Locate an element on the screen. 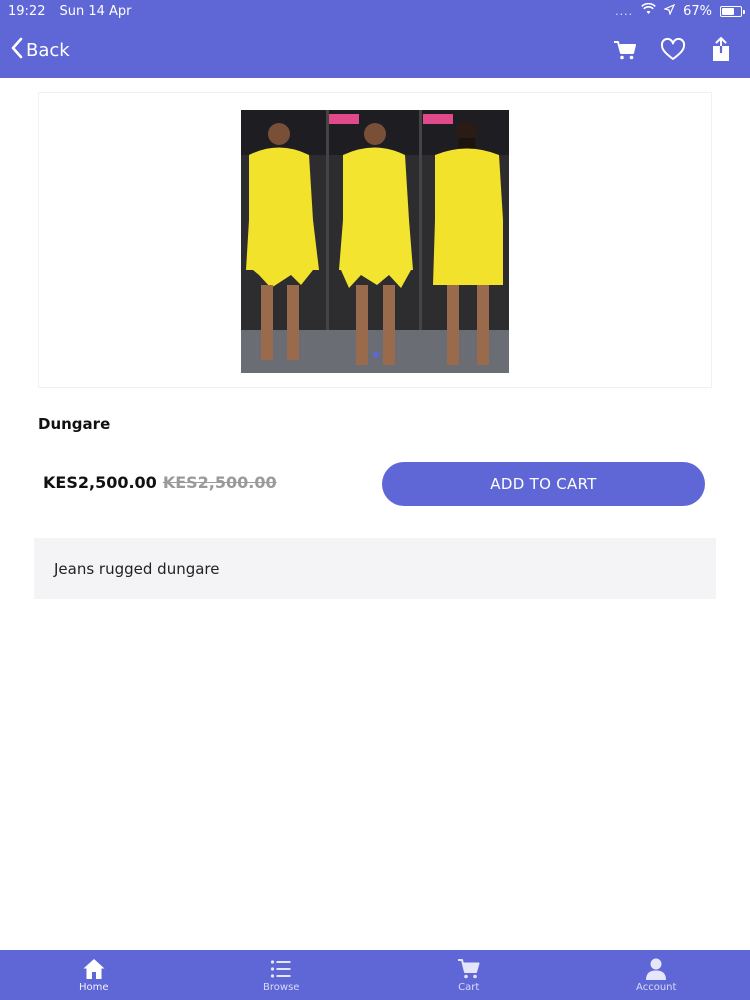  price-row: KES2,500.00 KES2,500.00 is located at coordinates (160, 482).